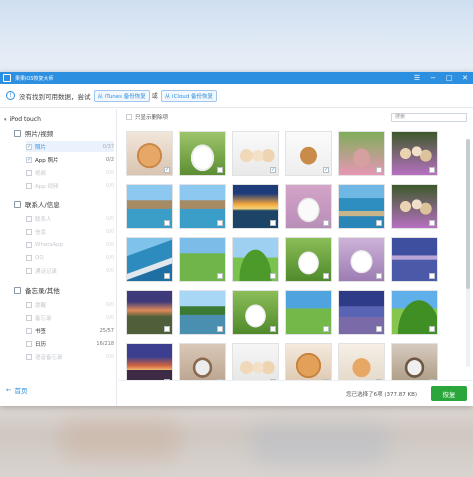 The width and height of the screenshot is (473, 477). Describe the element at coordinates (465, 78) in the screenshot. I see `close-icon: ✕` at that location.